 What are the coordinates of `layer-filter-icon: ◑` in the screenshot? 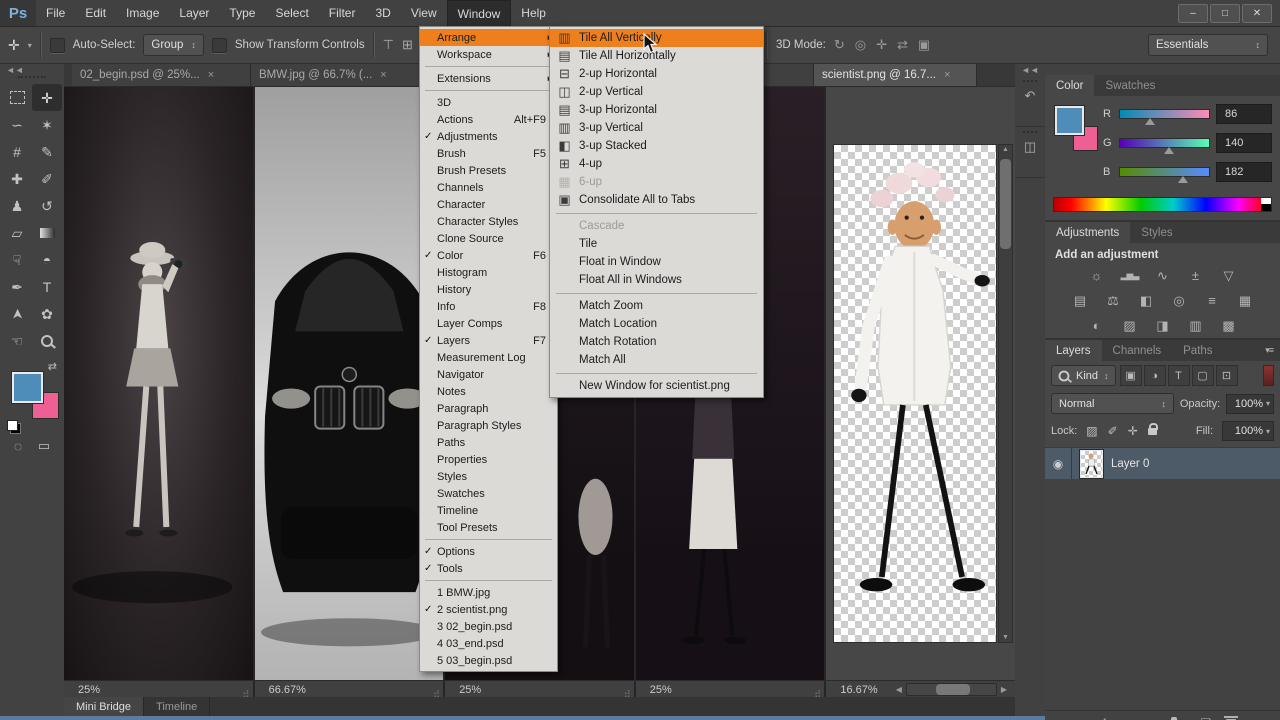 It's located at (1154, 375).